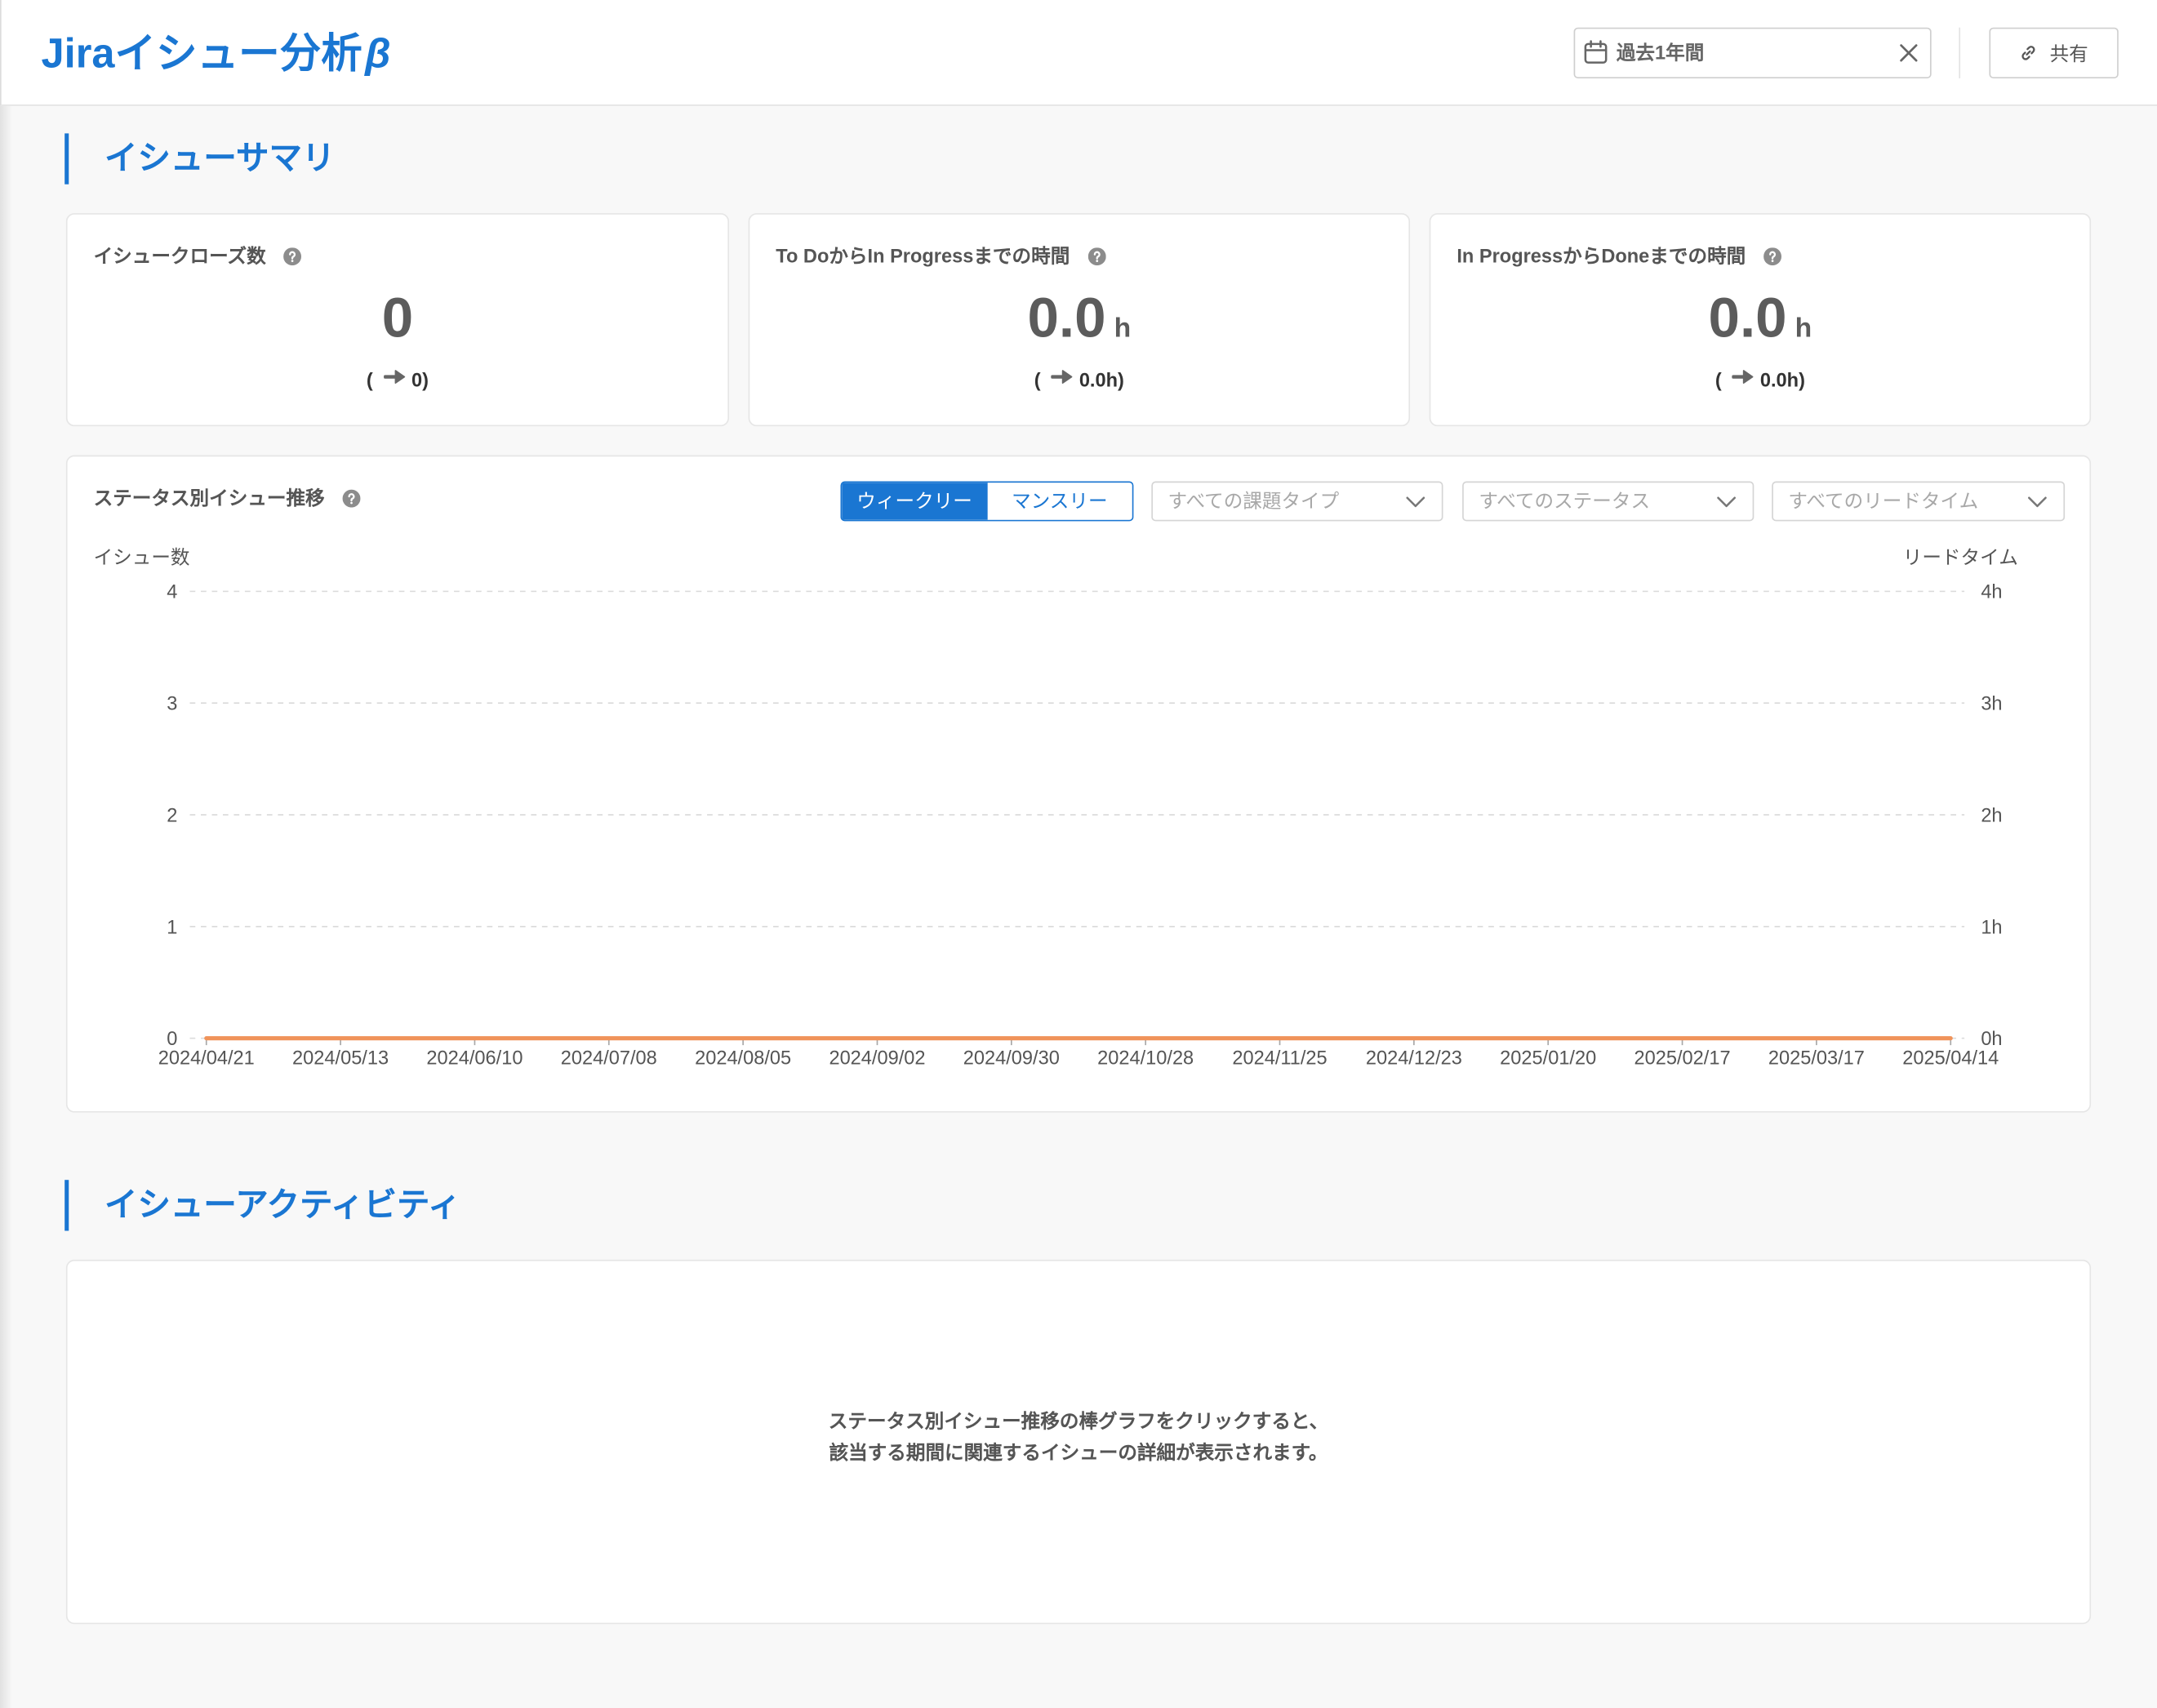 The height and width of the screenshot is (1708, 2157). What do you see at coordinates (206, 1058) in the screenshot?
I see `x-tick-label: 2024/04/21` at bounding box center [206, 1058].